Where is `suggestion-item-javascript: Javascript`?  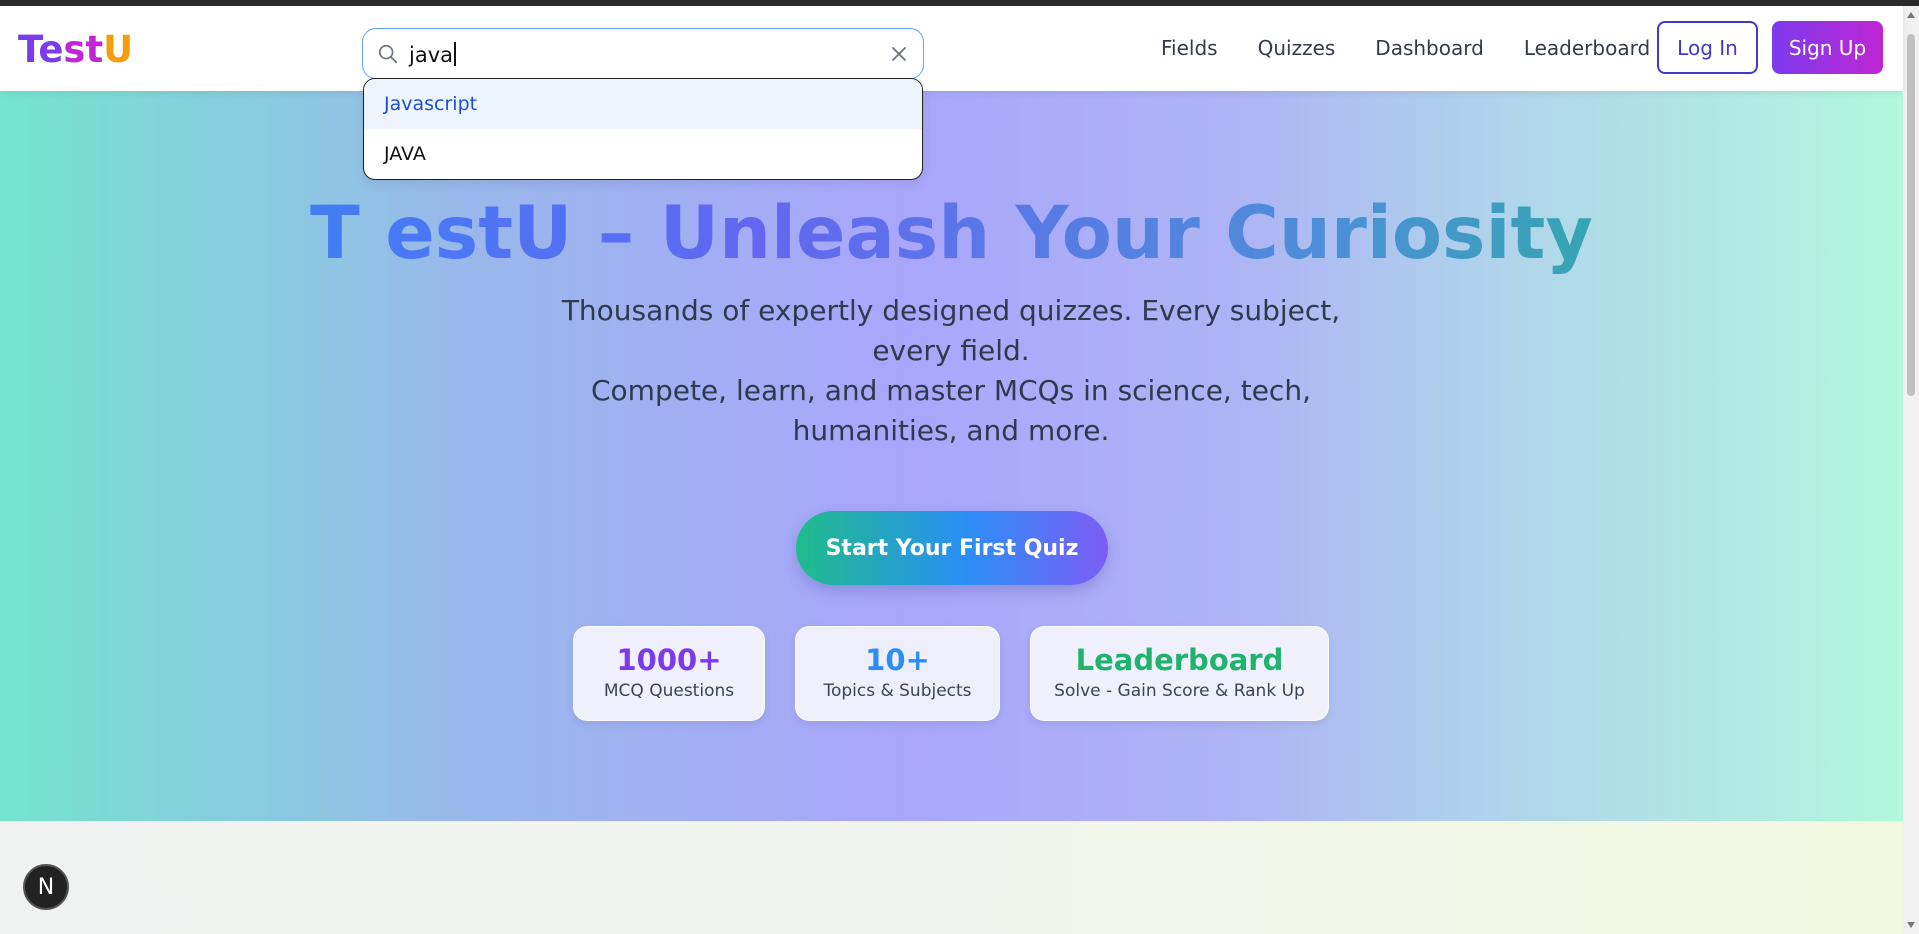 suggestion-item-javascript: Javascript is located at coordinates (643, 104).